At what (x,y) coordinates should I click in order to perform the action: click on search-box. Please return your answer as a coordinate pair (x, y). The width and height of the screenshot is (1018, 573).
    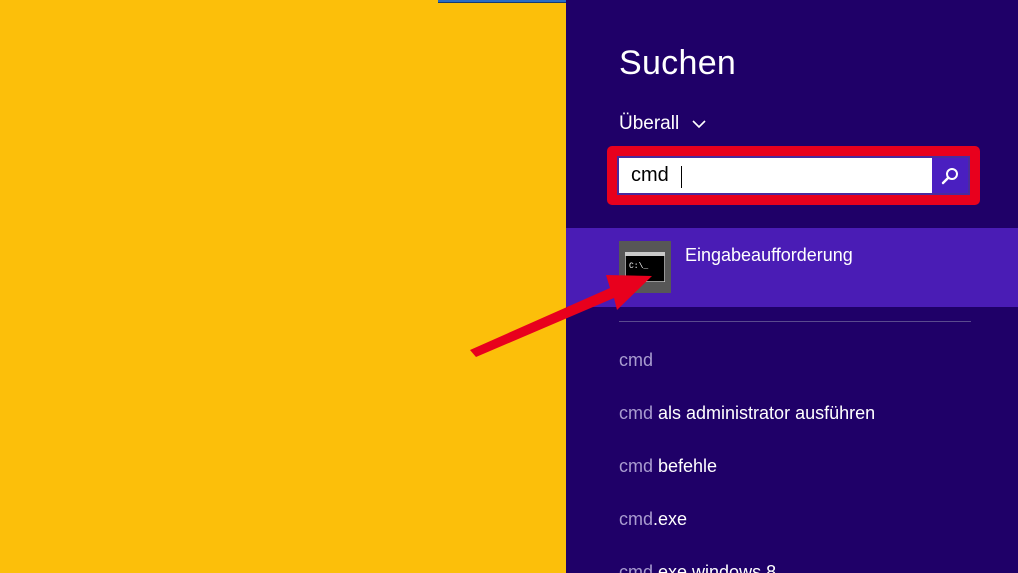
    Looking at the image, I should click on (793, 175).